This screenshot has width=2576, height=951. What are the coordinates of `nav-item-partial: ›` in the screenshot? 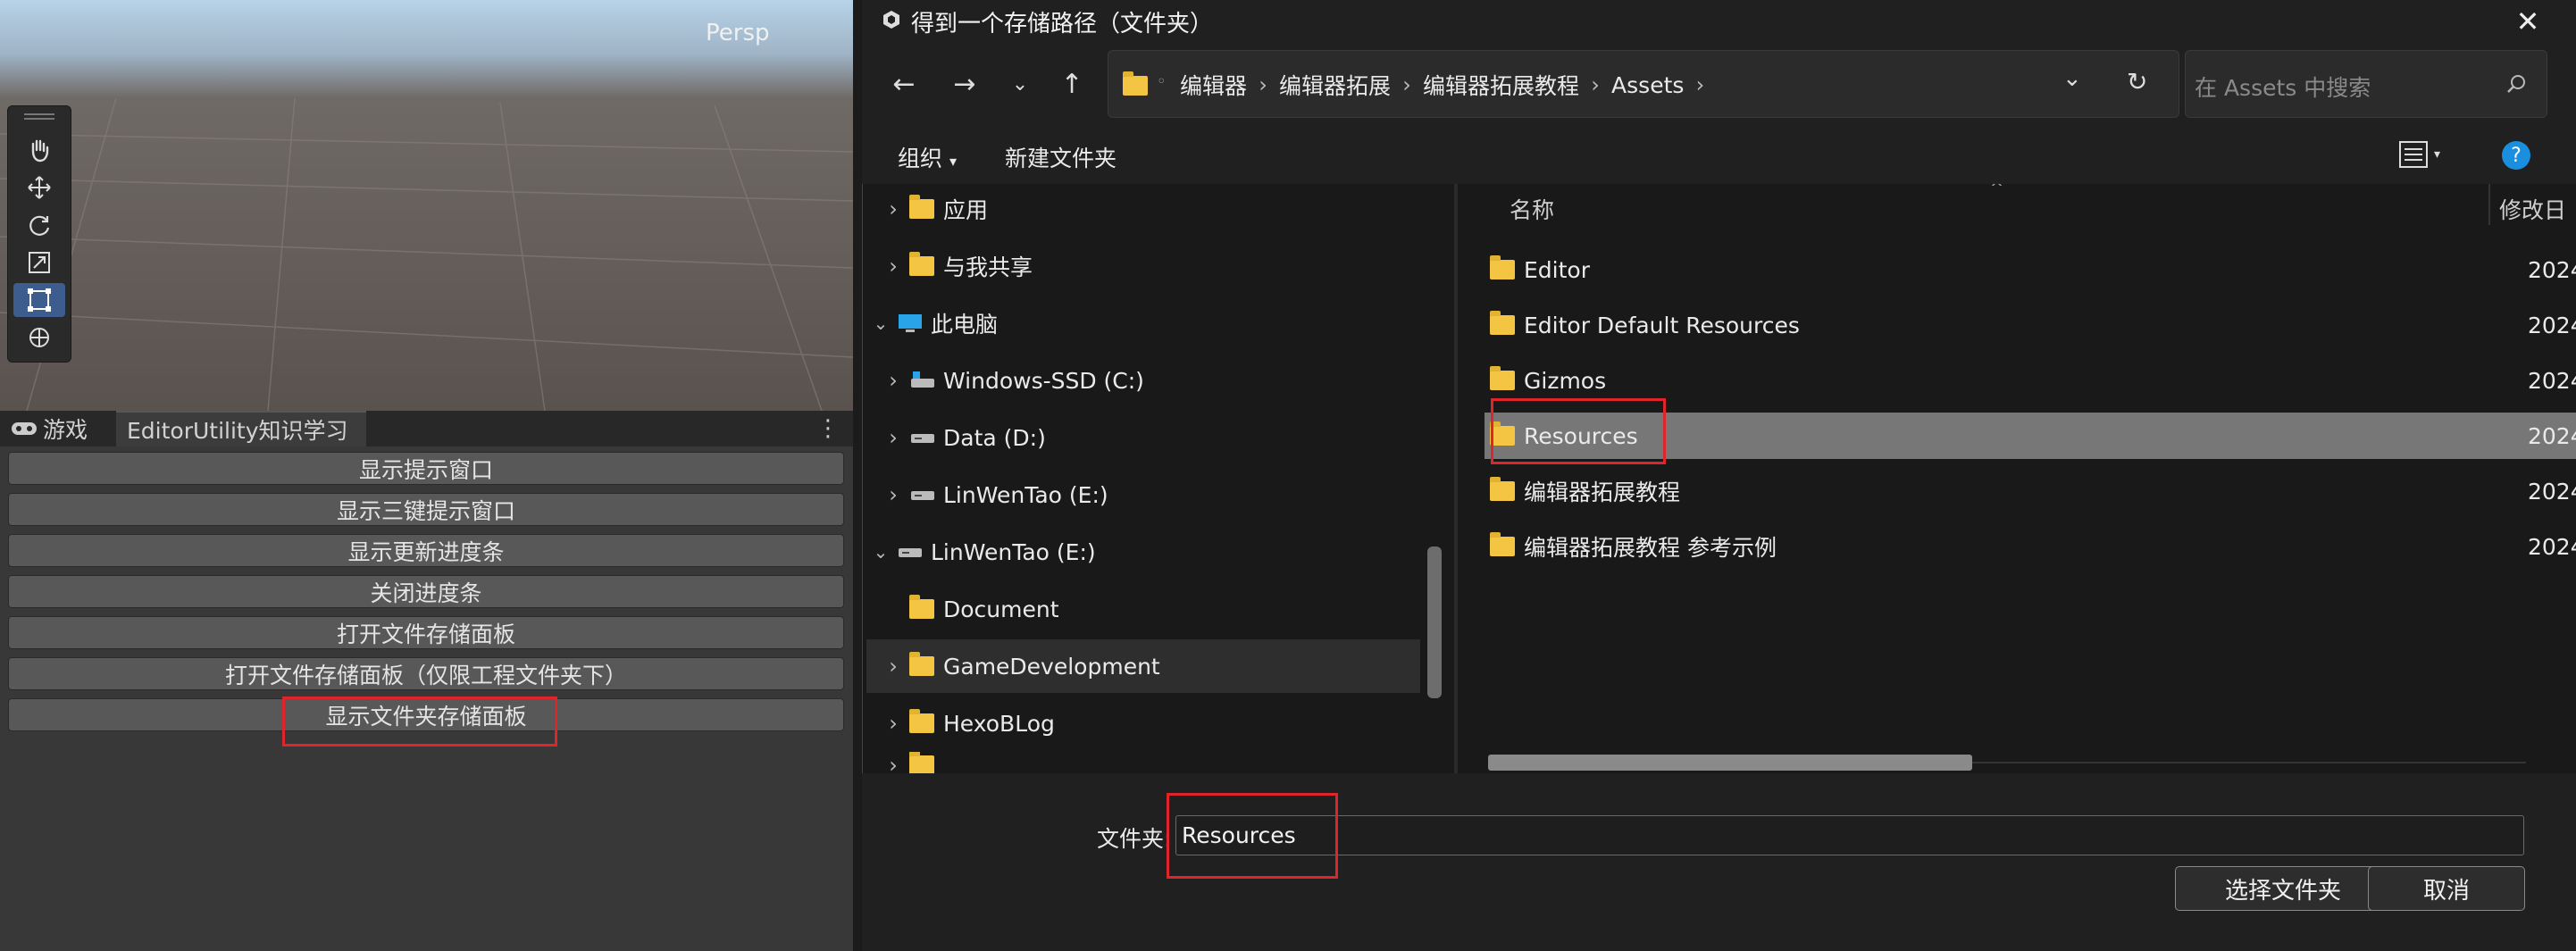 It's located at (1143, 762).